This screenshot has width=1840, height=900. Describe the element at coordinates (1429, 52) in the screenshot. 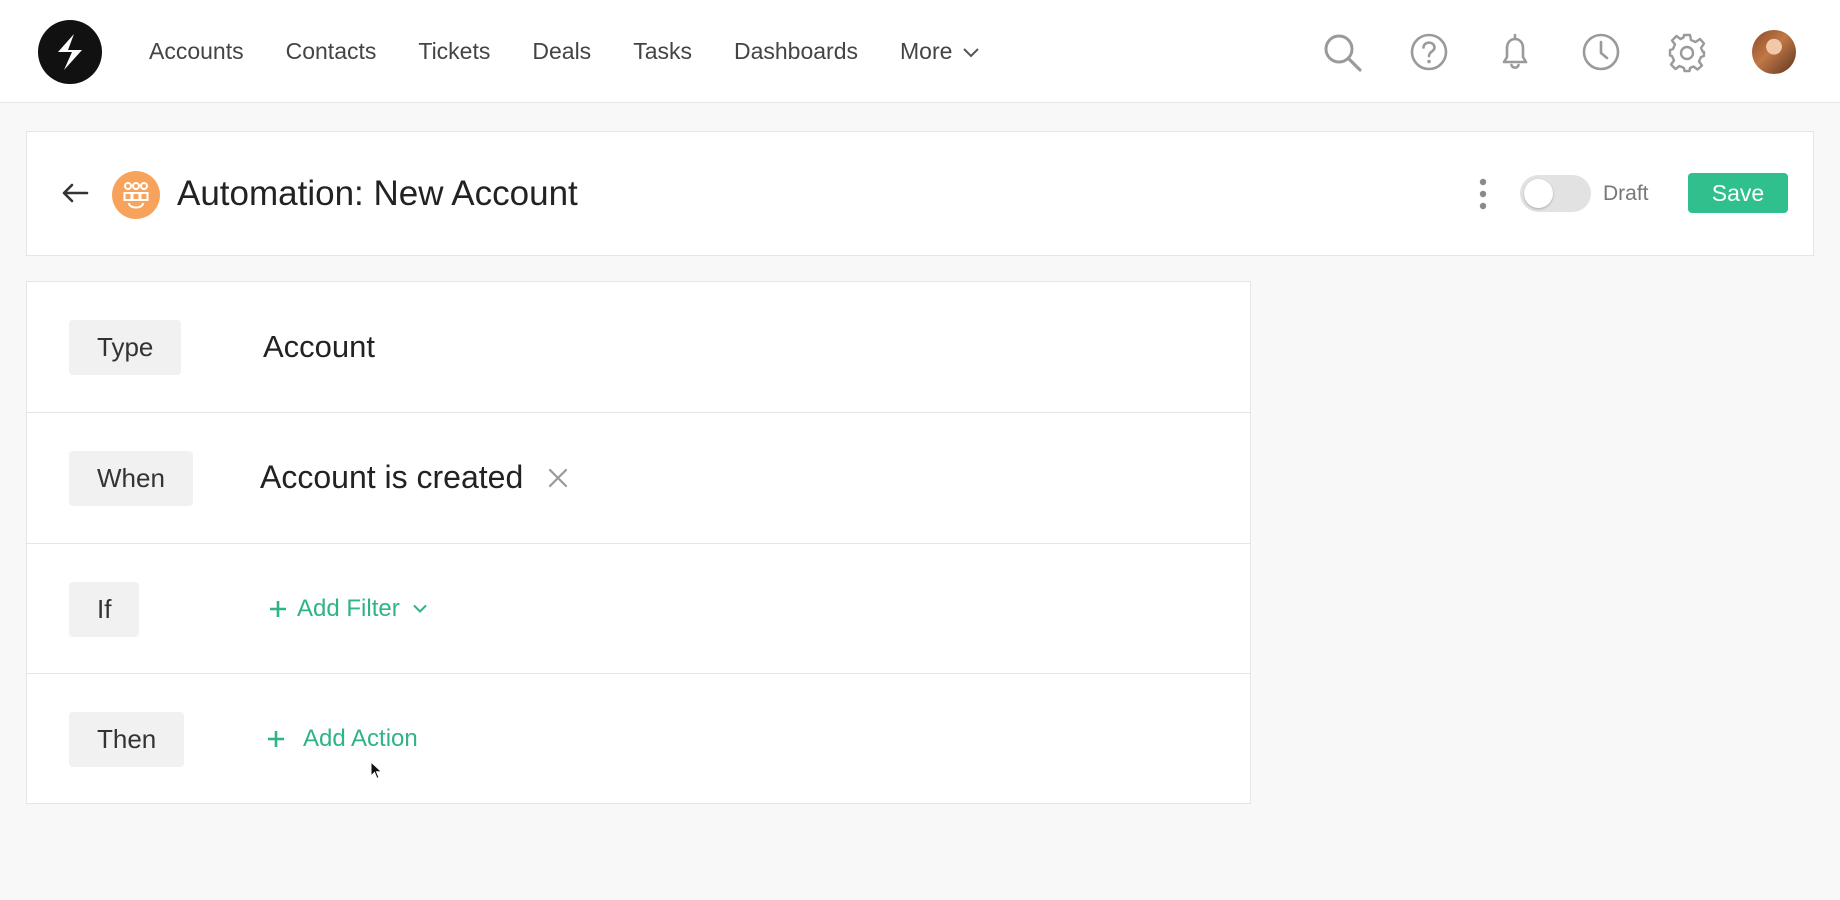

I see `help-icon` at that location.